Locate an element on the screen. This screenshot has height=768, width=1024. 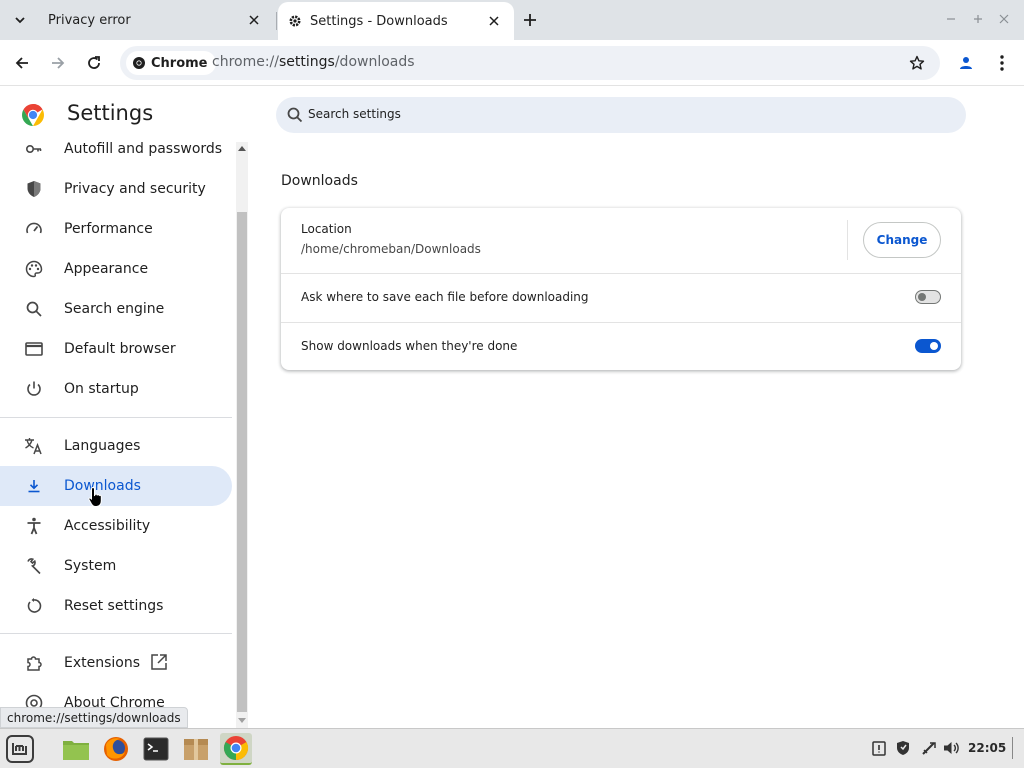
mint-menu-icon is located at coordinates (20, 749).